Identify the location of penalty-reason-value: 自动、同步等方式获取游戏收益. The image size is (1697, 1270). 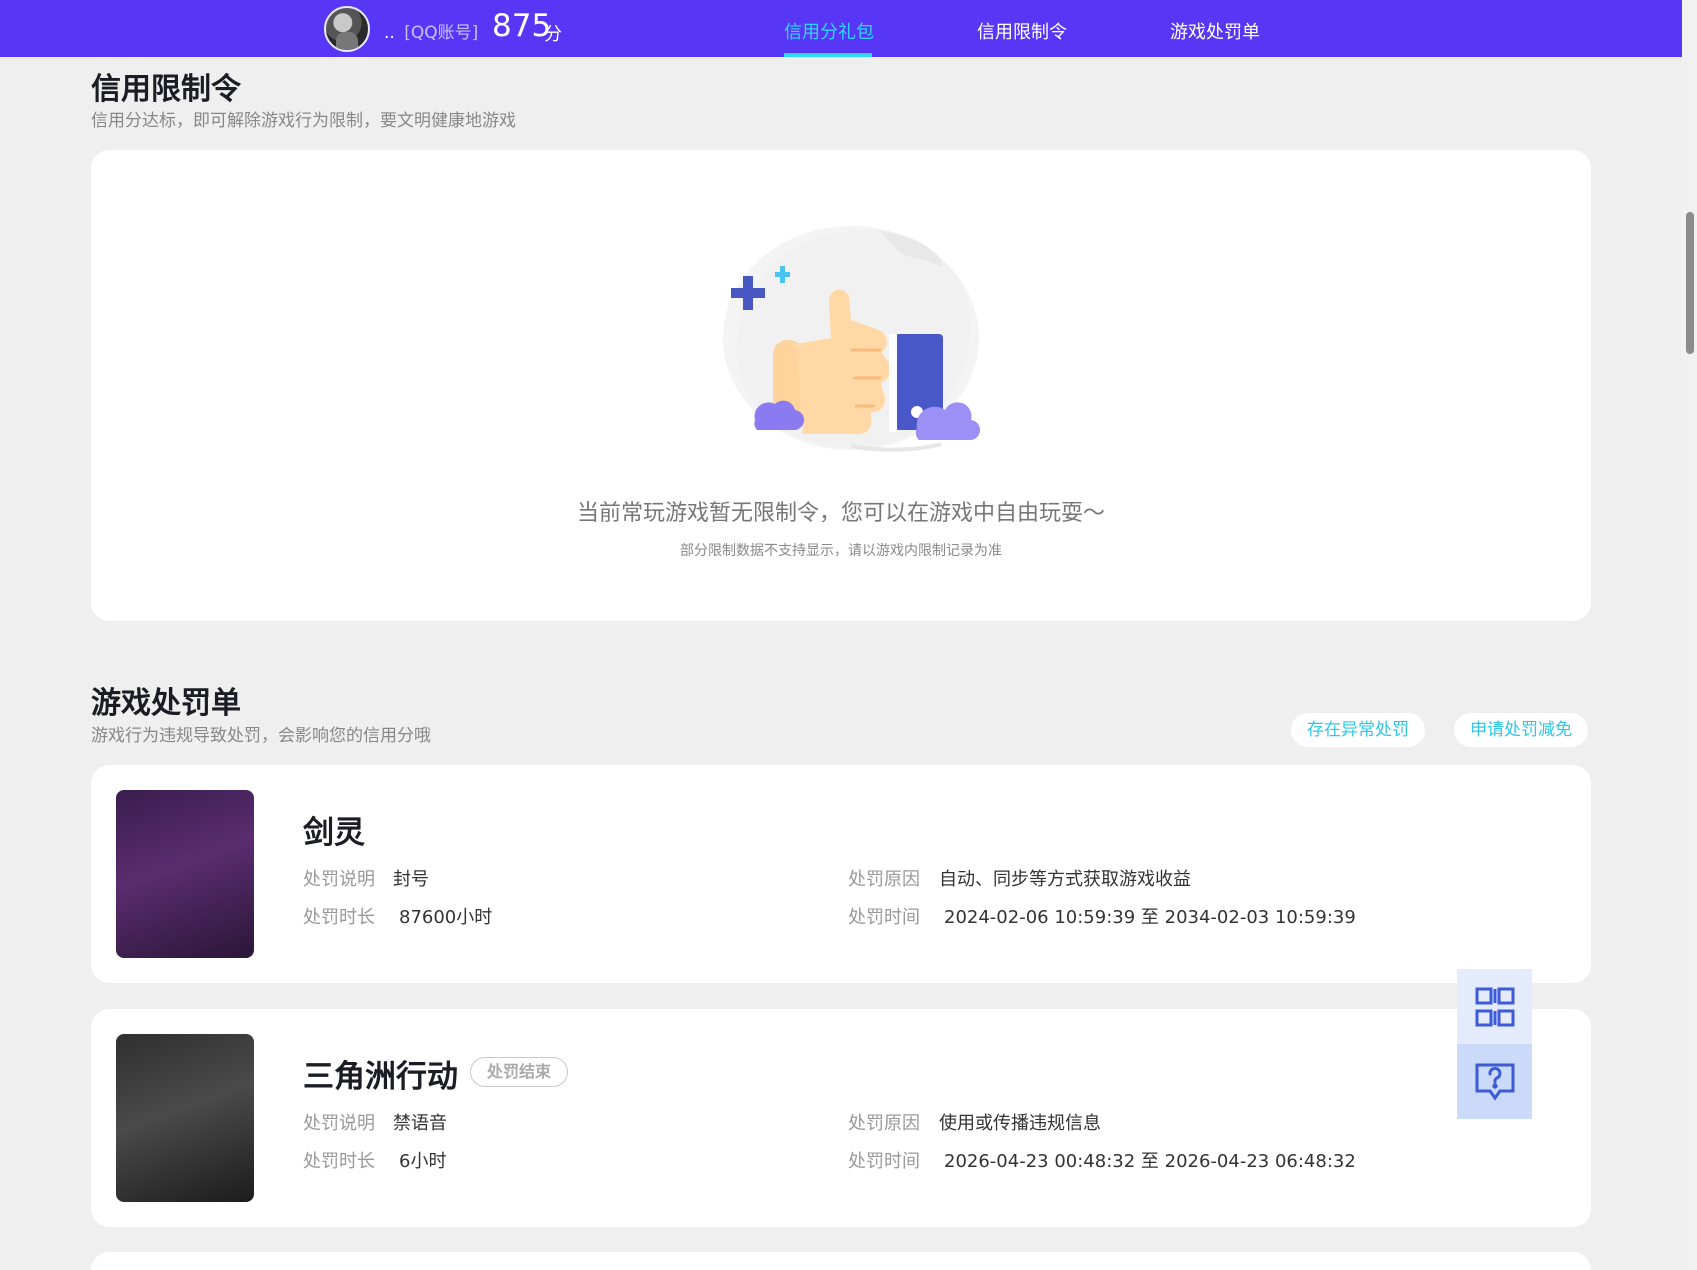
(1065, 879).